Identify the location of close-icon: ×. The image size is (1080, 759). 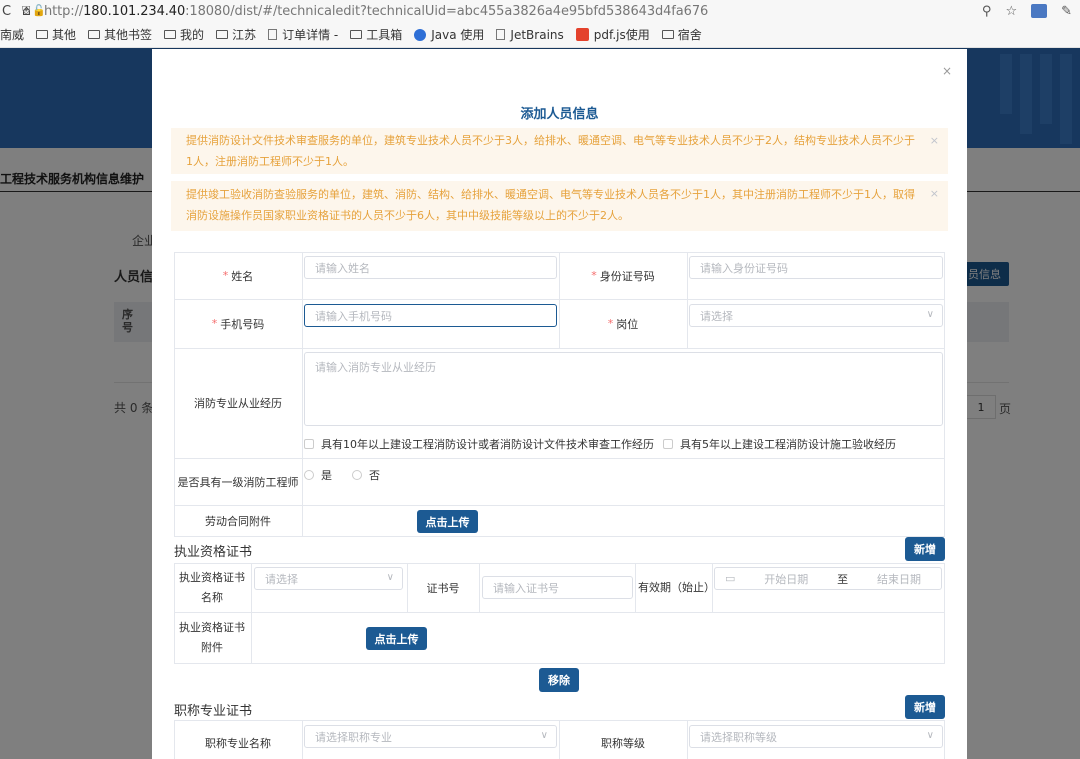
(947, 71).